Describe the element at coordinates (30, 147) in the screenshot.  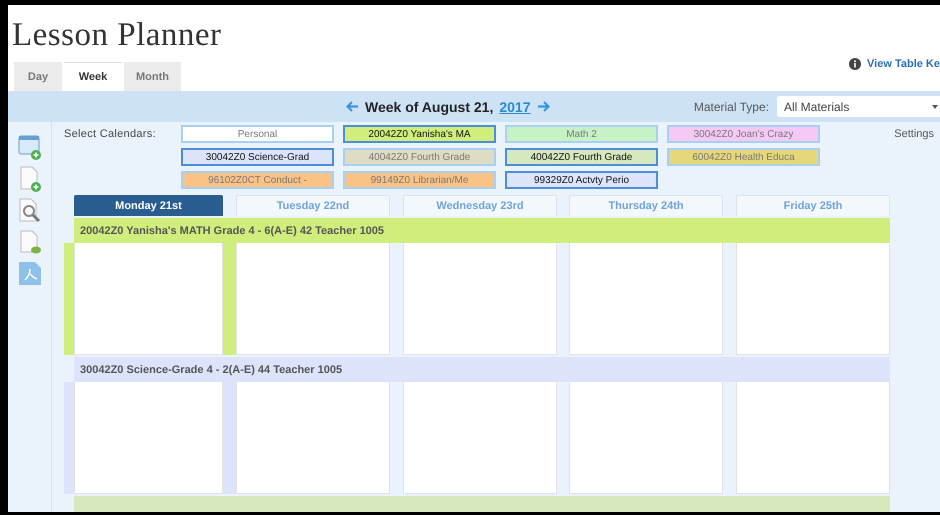
I see `add-calendar-icon` at that location.